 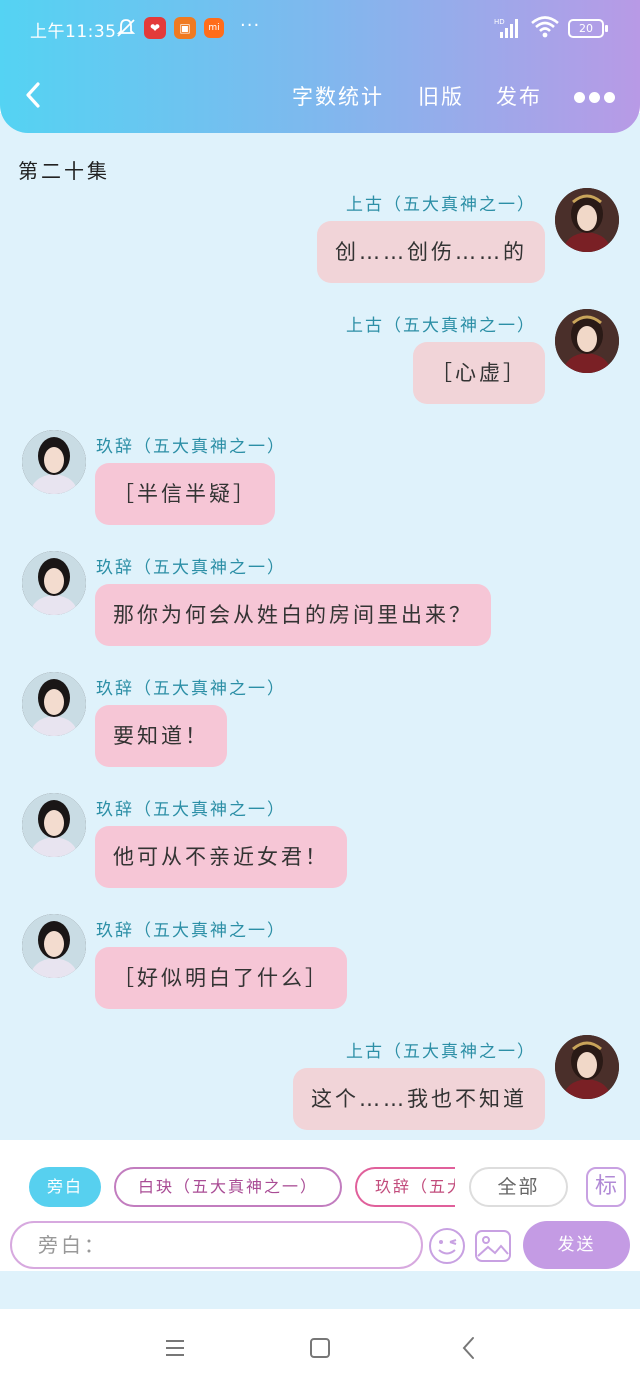 I want to click on signal-icon: HD, so click(x=509, y=28).